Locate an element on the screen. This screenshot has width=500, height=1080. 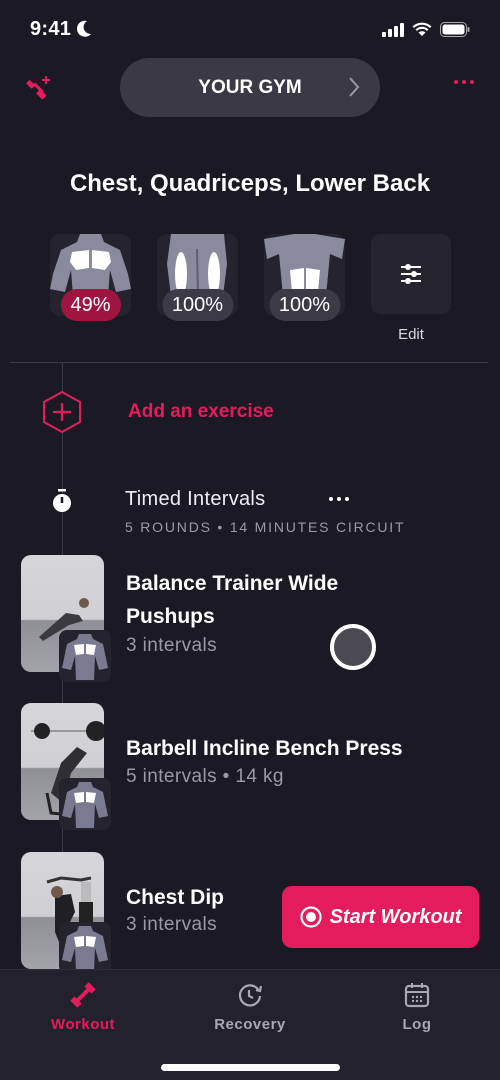
calendar-icon is located at coordinates (417, 995).